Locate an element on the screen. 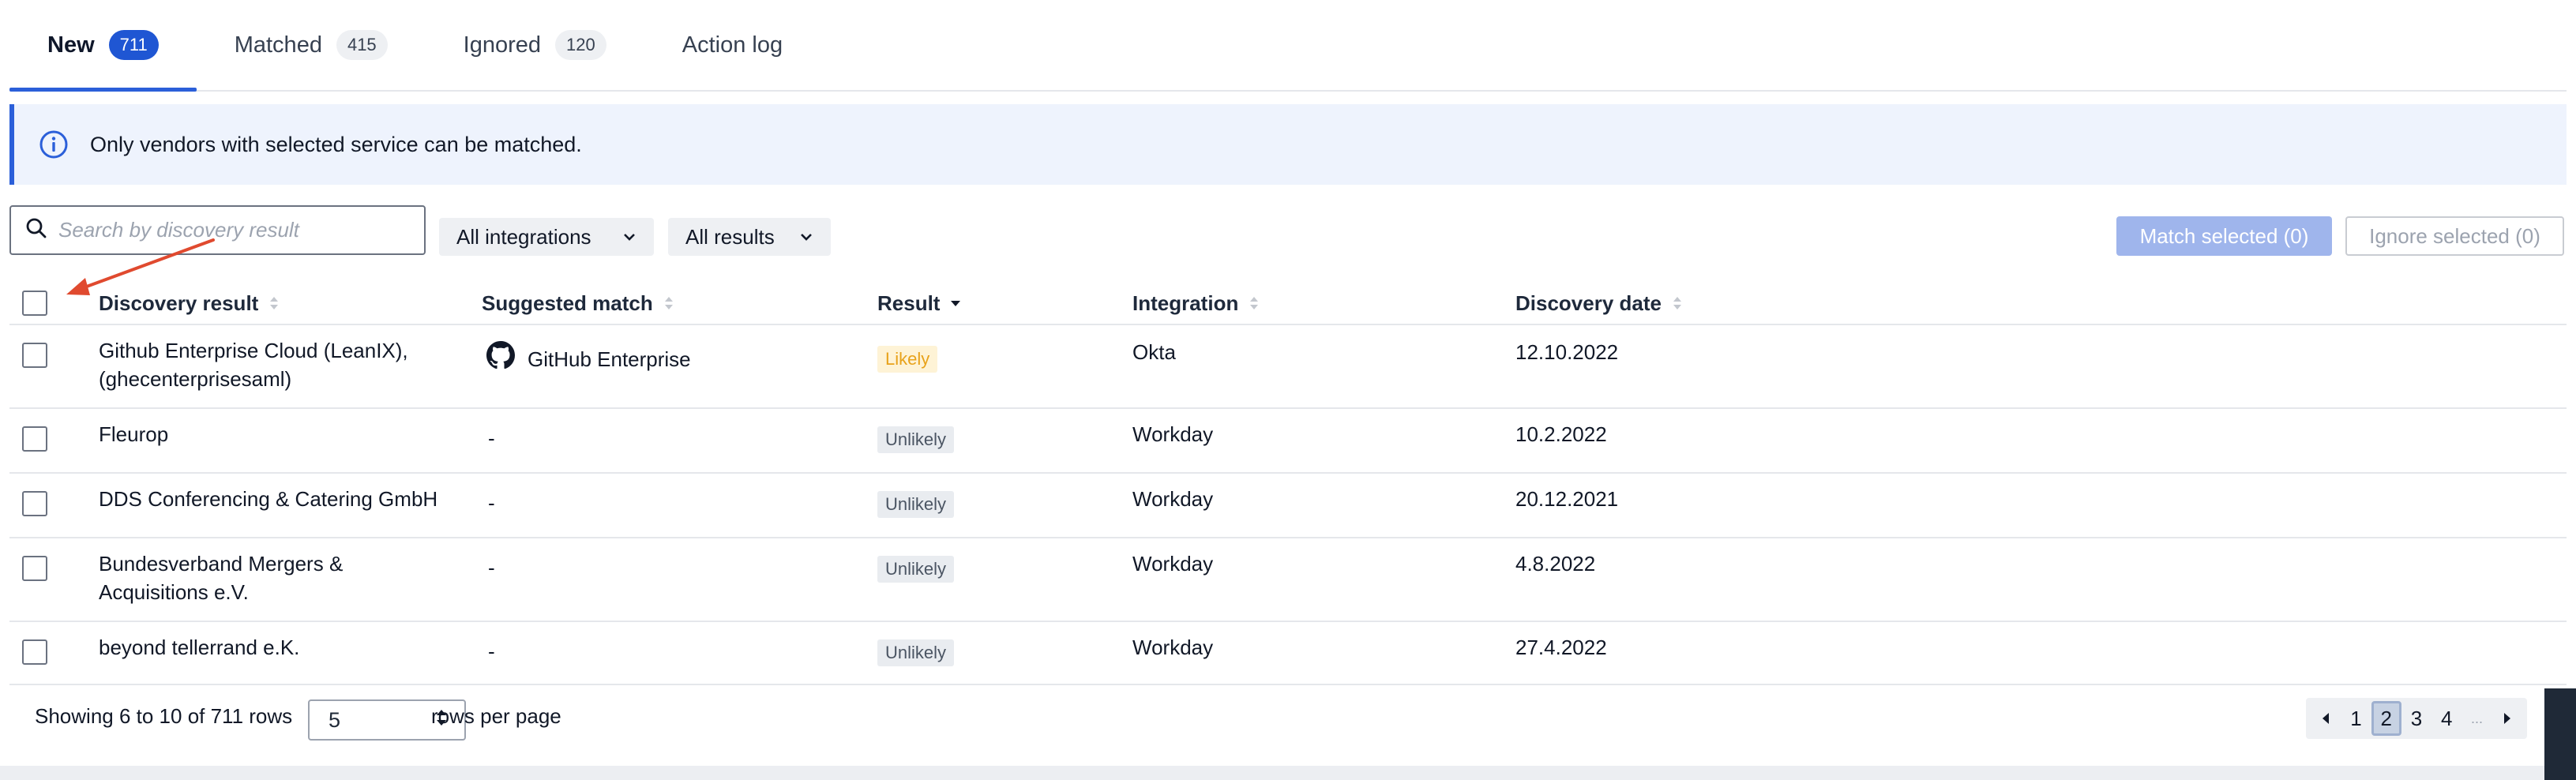 Image resolution: width=2576 pixels, height=780 pixels. column-label: Discovery date is located at coordinates (1588, 303).